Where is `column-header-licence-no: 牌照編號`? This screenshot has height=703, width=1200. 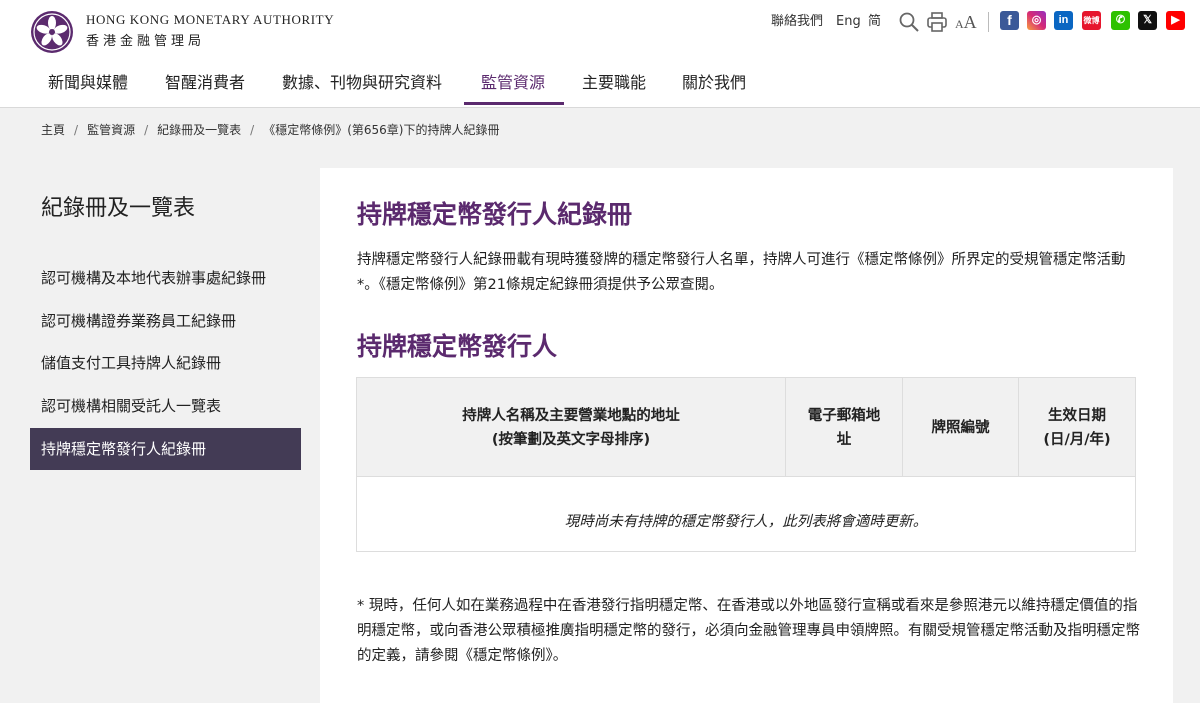 column-header-licence-no: 牌照編號 is located at coordinates (961, 427).